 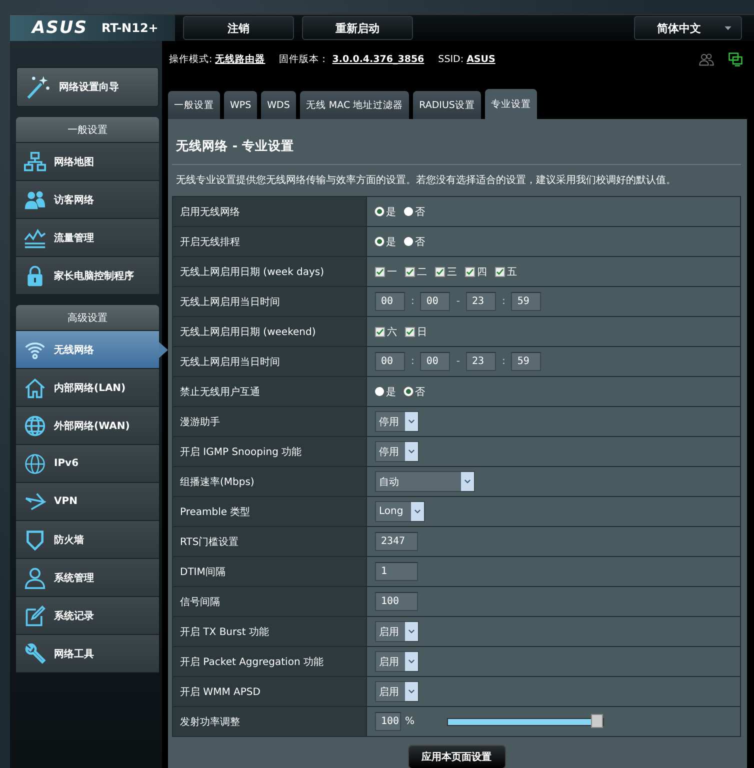 What do you see at coordinates (87, 540) in the screenshot?
I see `sidebar-item: 防火墙` at bounding box center [87, 540].